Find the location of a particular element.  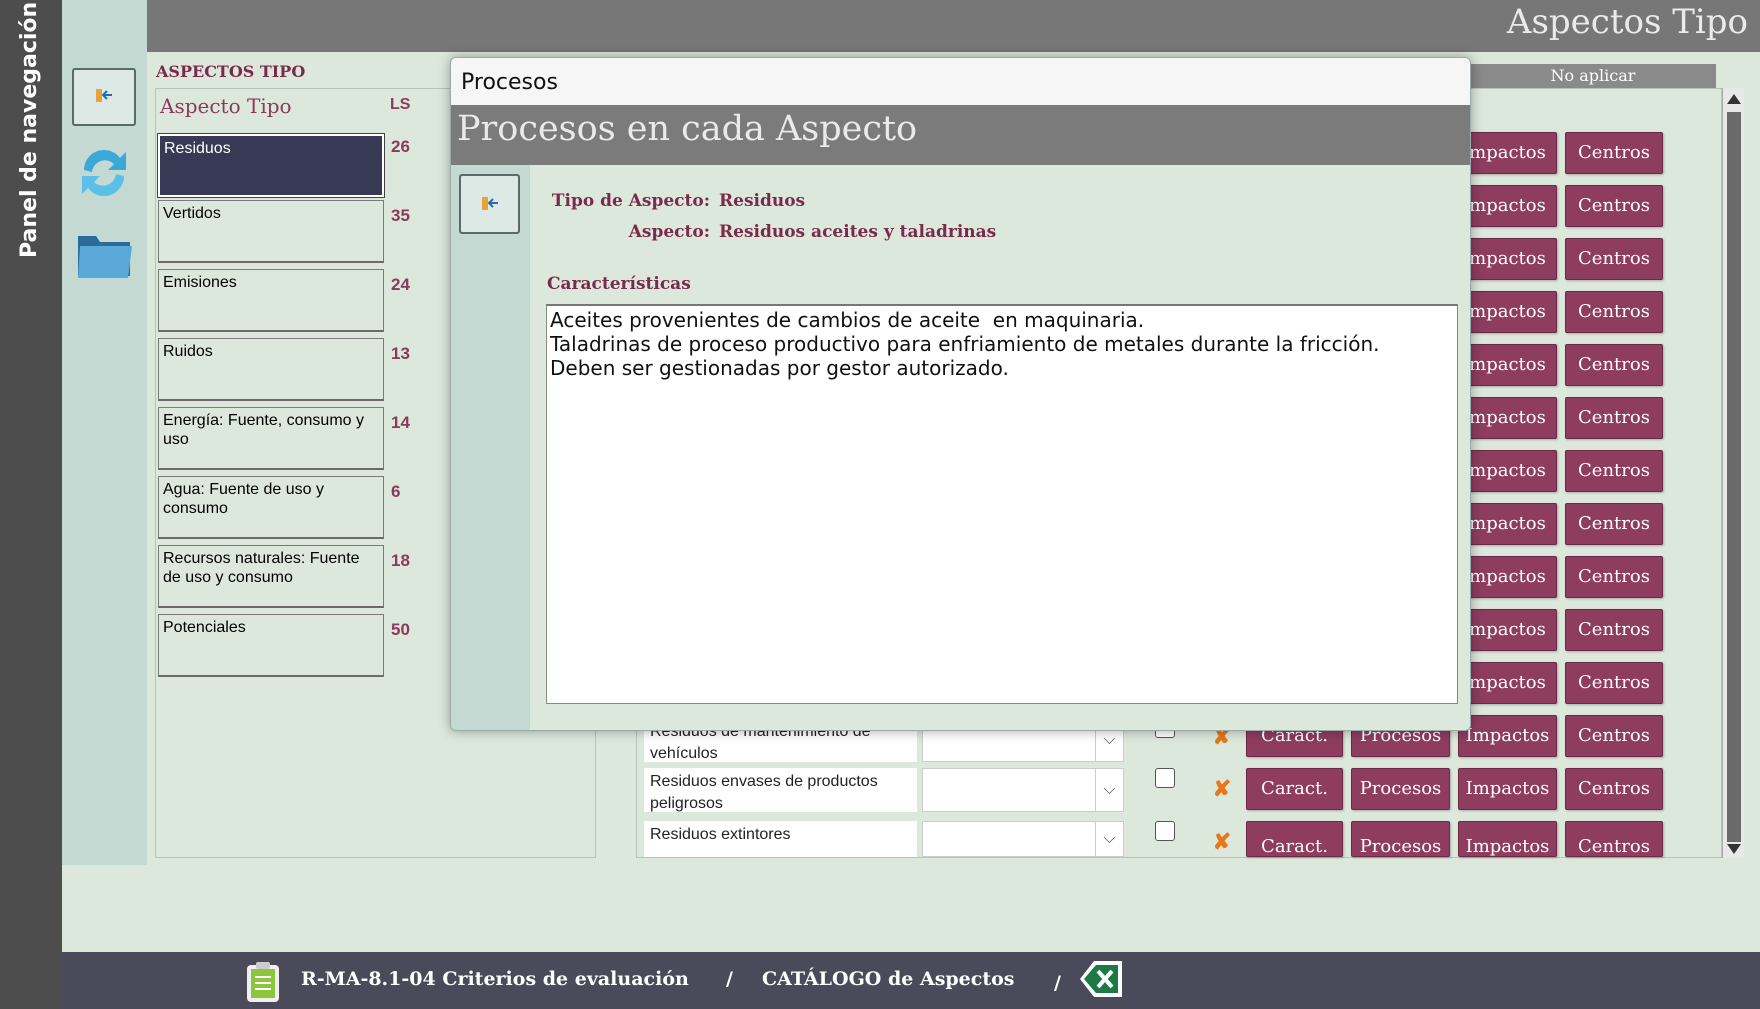

grid-scrollbar is located at coordinates (1733, 473).